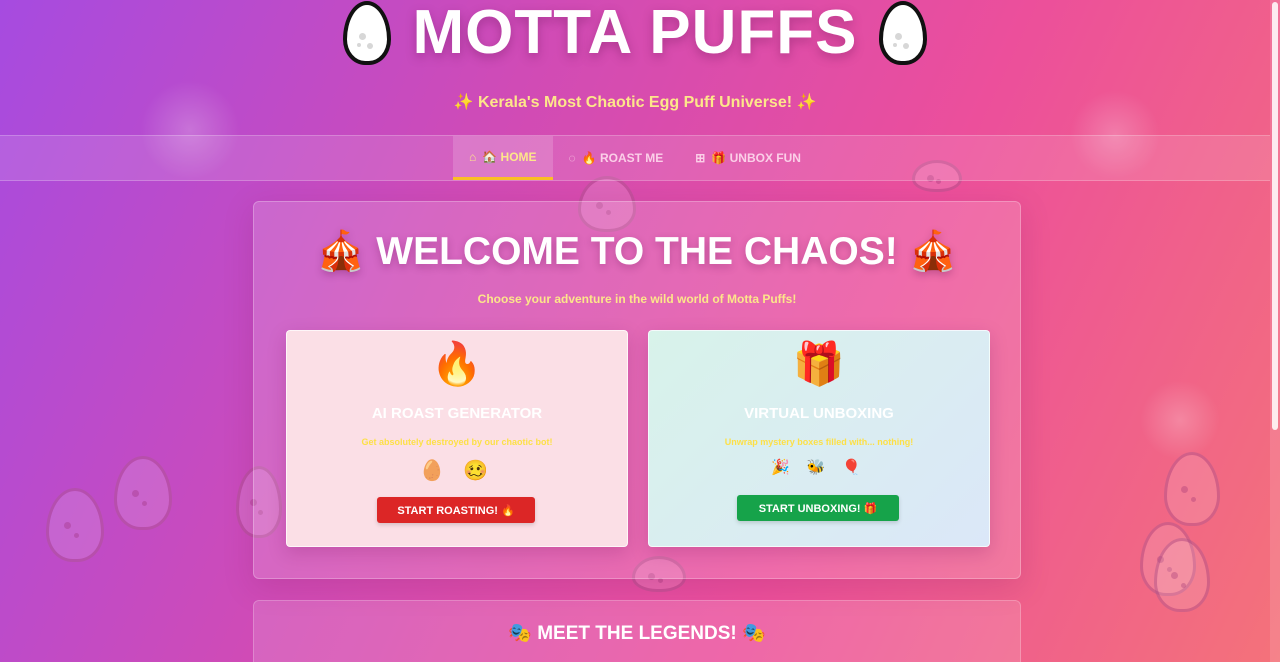 Image resolution: width=1280 pixels, height=662 pixels. What do you see at coordinates (457, 413) in the screenshot?
I see `card-title: AI ROAST GENERATOR` at bounding box center [457, 413].